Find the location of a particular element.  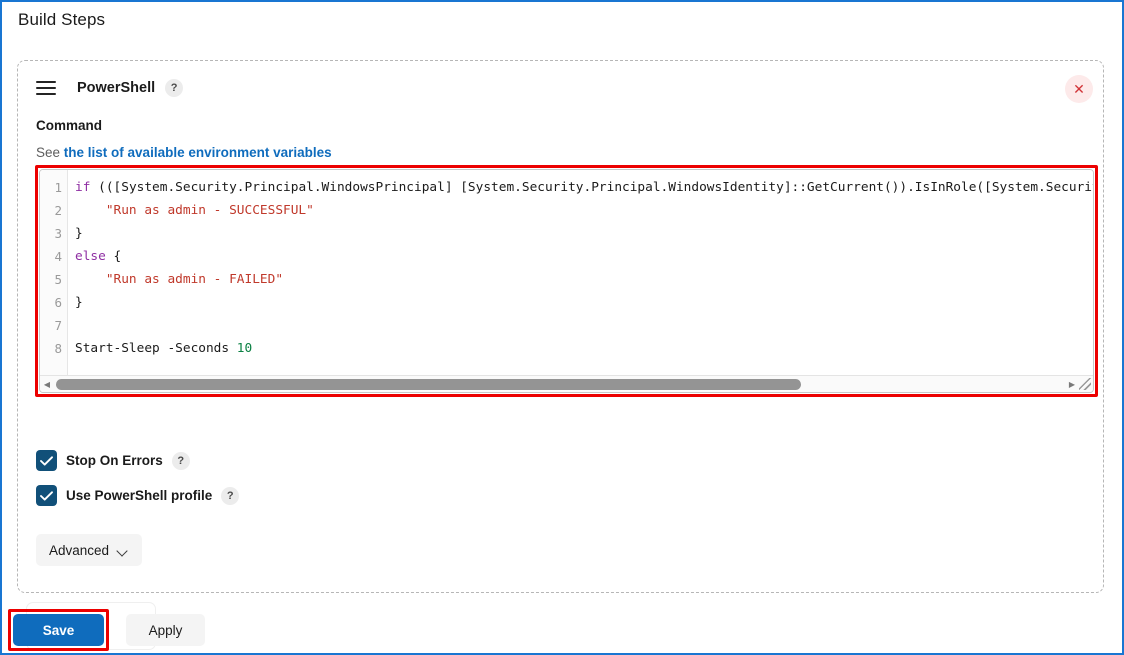

use-powershell-profile-help-icon: ? is located at coordinates (230, 495).